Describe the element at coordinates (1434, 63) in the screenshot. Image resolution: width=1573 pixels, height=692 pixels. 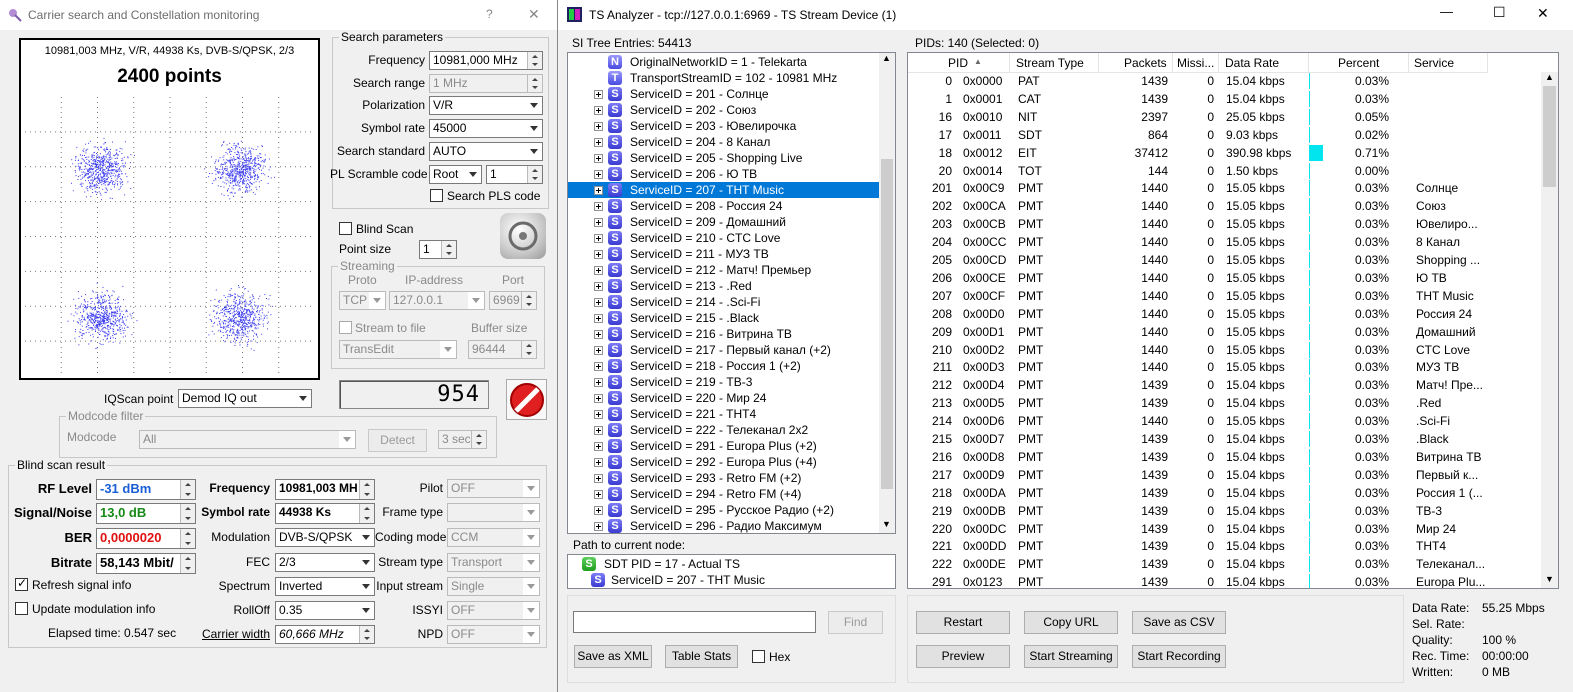
I see `col-service: Service` at that location.